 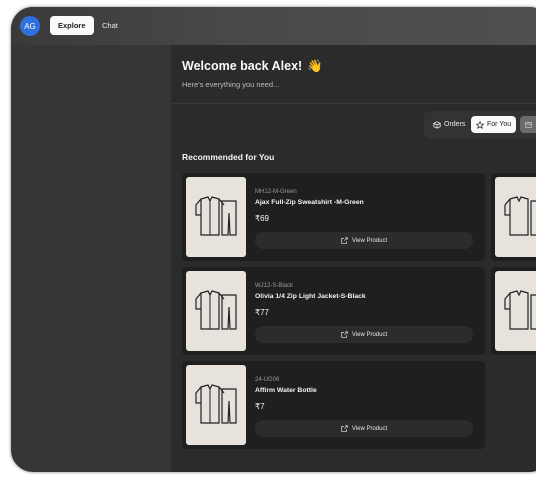 I want to click on product-price: ₹69, so click(x=262, y=218).